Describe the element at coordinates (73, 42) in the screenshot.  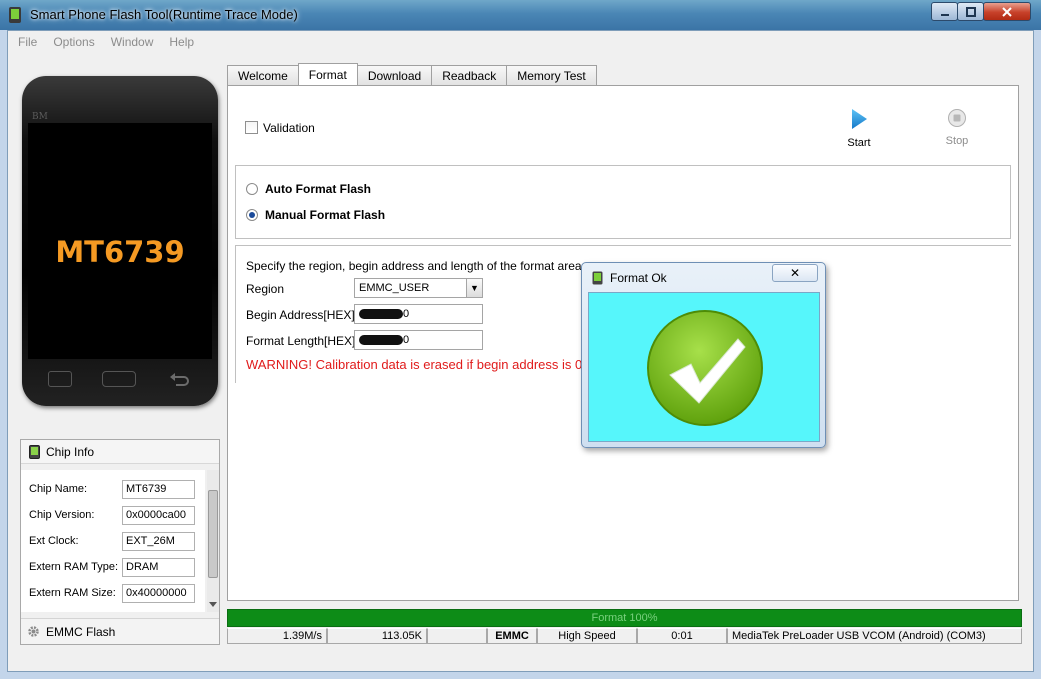
I see `menu-options: Options` at that location.